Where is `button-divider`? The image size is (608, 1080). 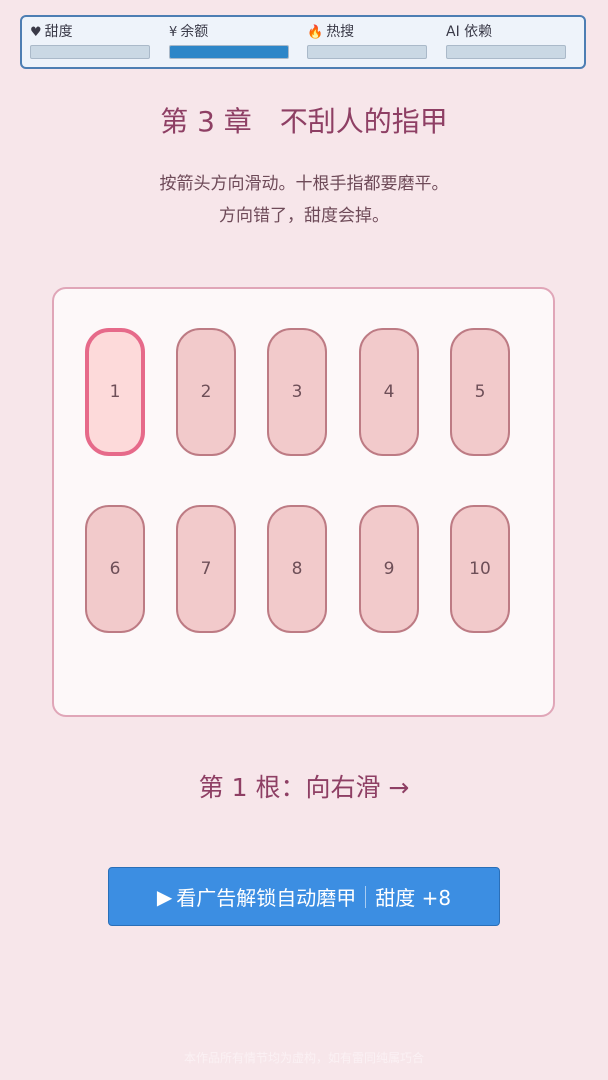
button-divider is located at coordinates (366, 896).